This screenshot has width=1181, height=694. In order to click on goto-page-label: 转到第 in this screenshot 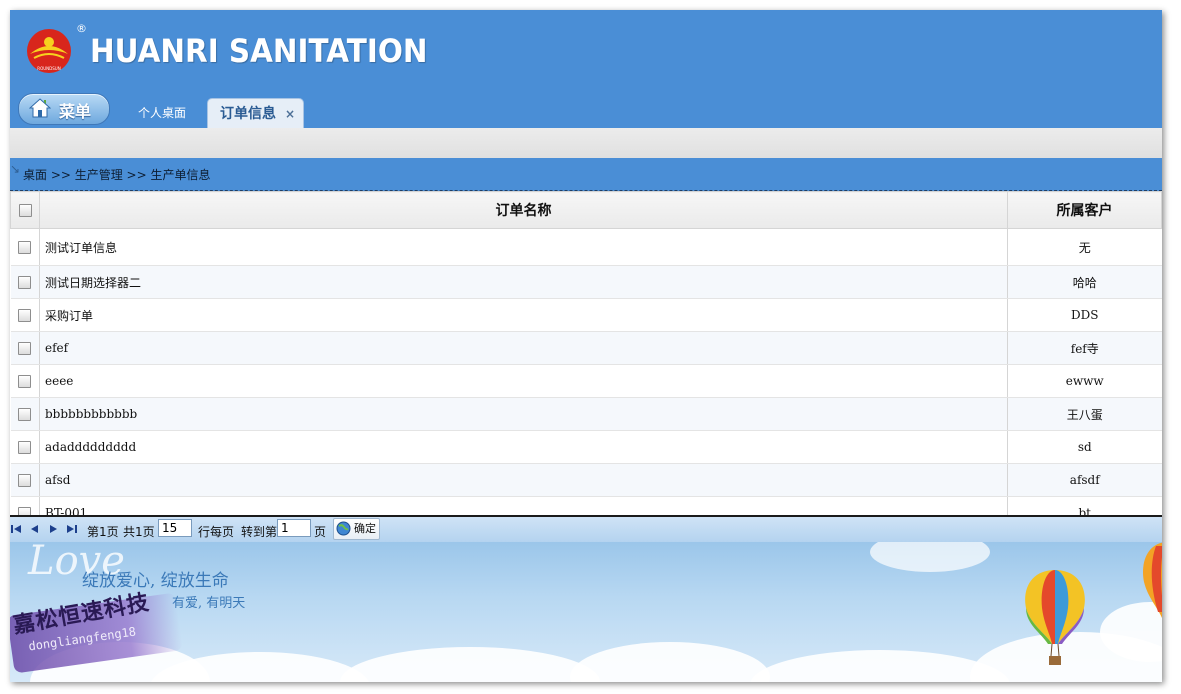, I will do `click(259, 532)`.